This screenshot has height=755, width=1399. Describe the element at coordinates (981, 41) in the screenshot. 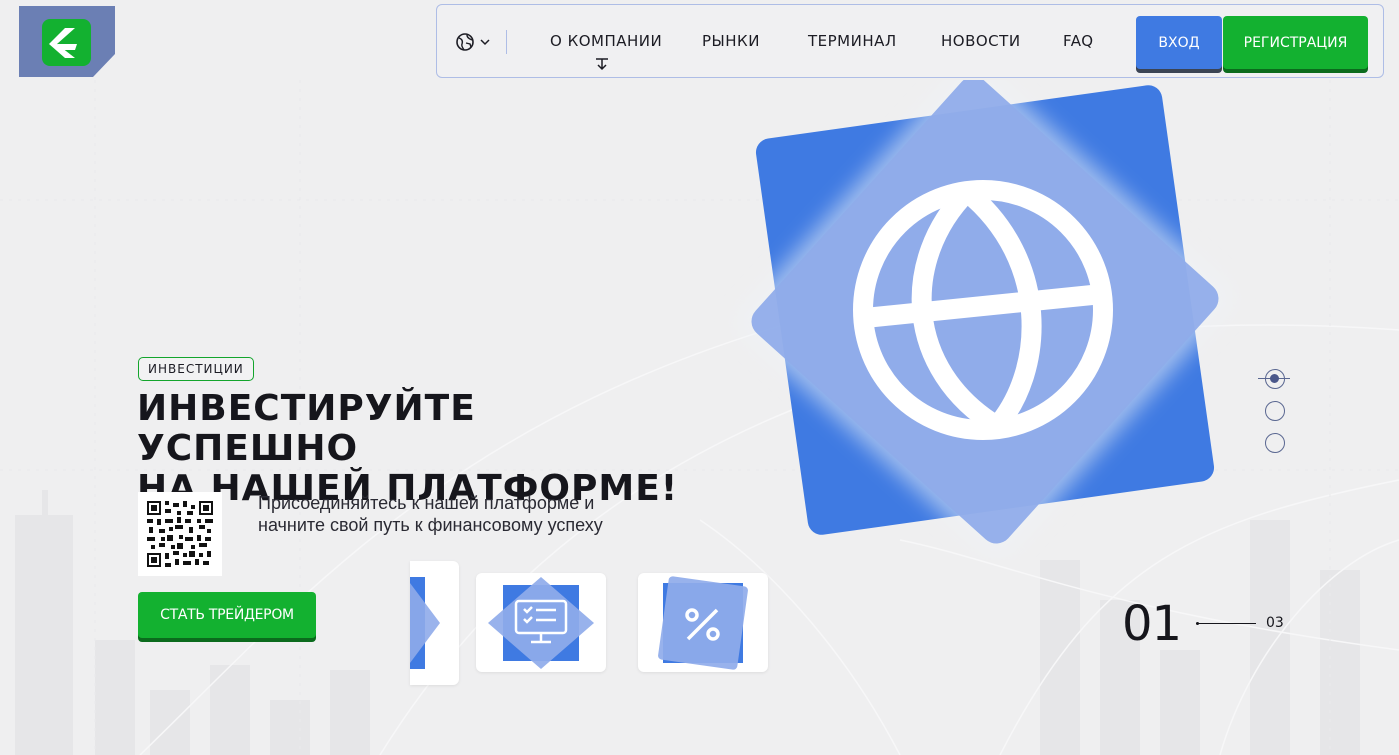

I see `nav-item-news: НОВОСТИ` at that location.